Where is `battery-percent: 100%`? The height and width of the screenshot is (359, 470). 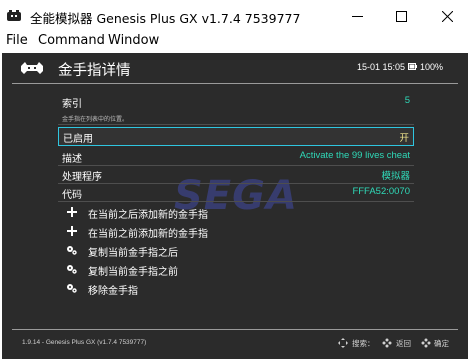 battery-percent: 100% is located at coordinates (432, 67).